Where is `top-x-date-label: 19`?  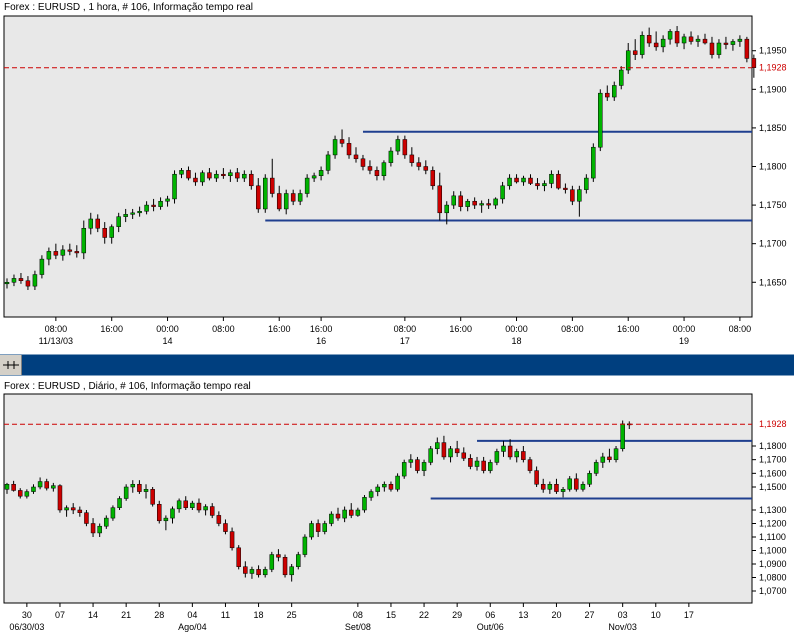
top-x-date-label: 19 is located at coordinates (684, 341).